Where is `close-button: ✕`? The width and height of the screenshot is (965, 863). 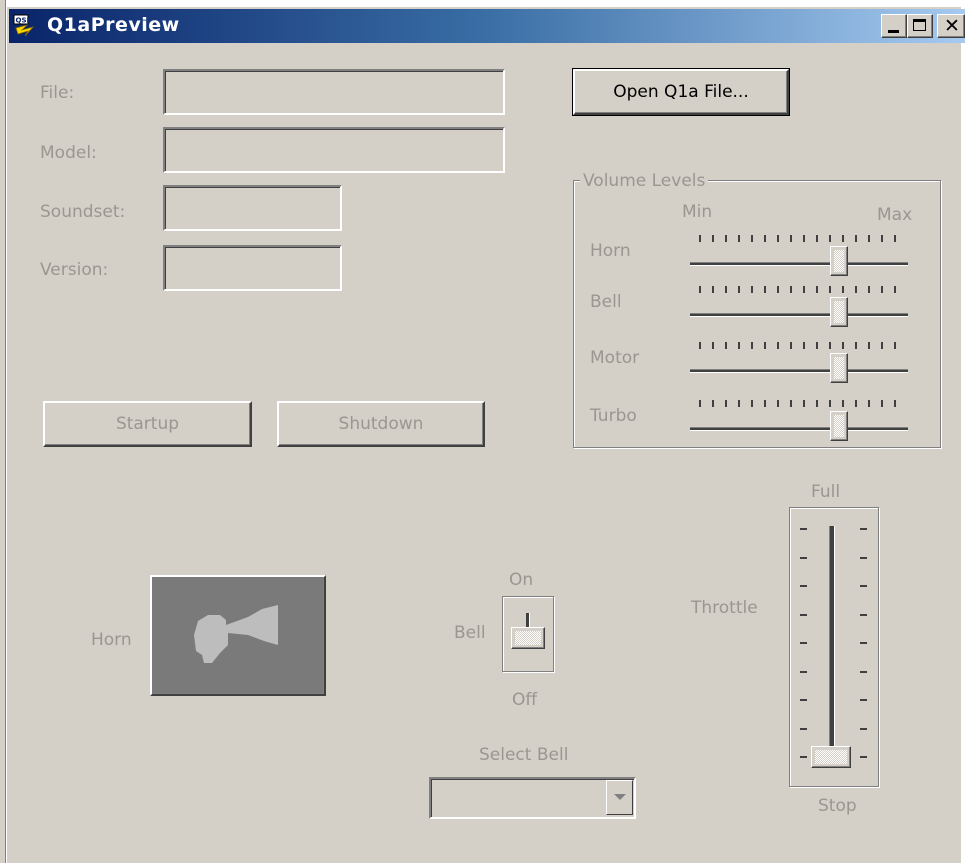
close-button: ✕ is located at coordinates (951, 26).